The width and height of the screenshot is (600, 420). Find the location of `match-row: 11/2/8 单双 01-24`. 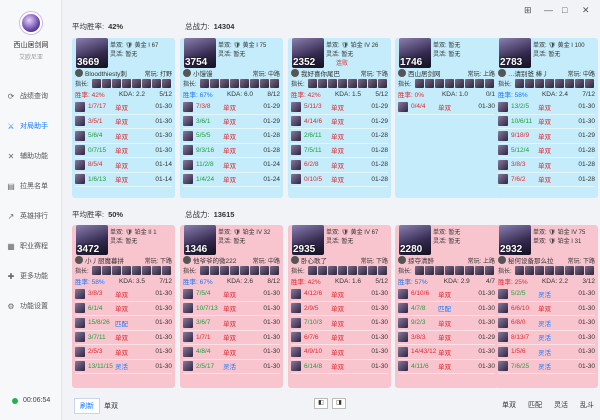

match-row: 11/2/8 单双 01-24 is located at coordinates (231, 165).